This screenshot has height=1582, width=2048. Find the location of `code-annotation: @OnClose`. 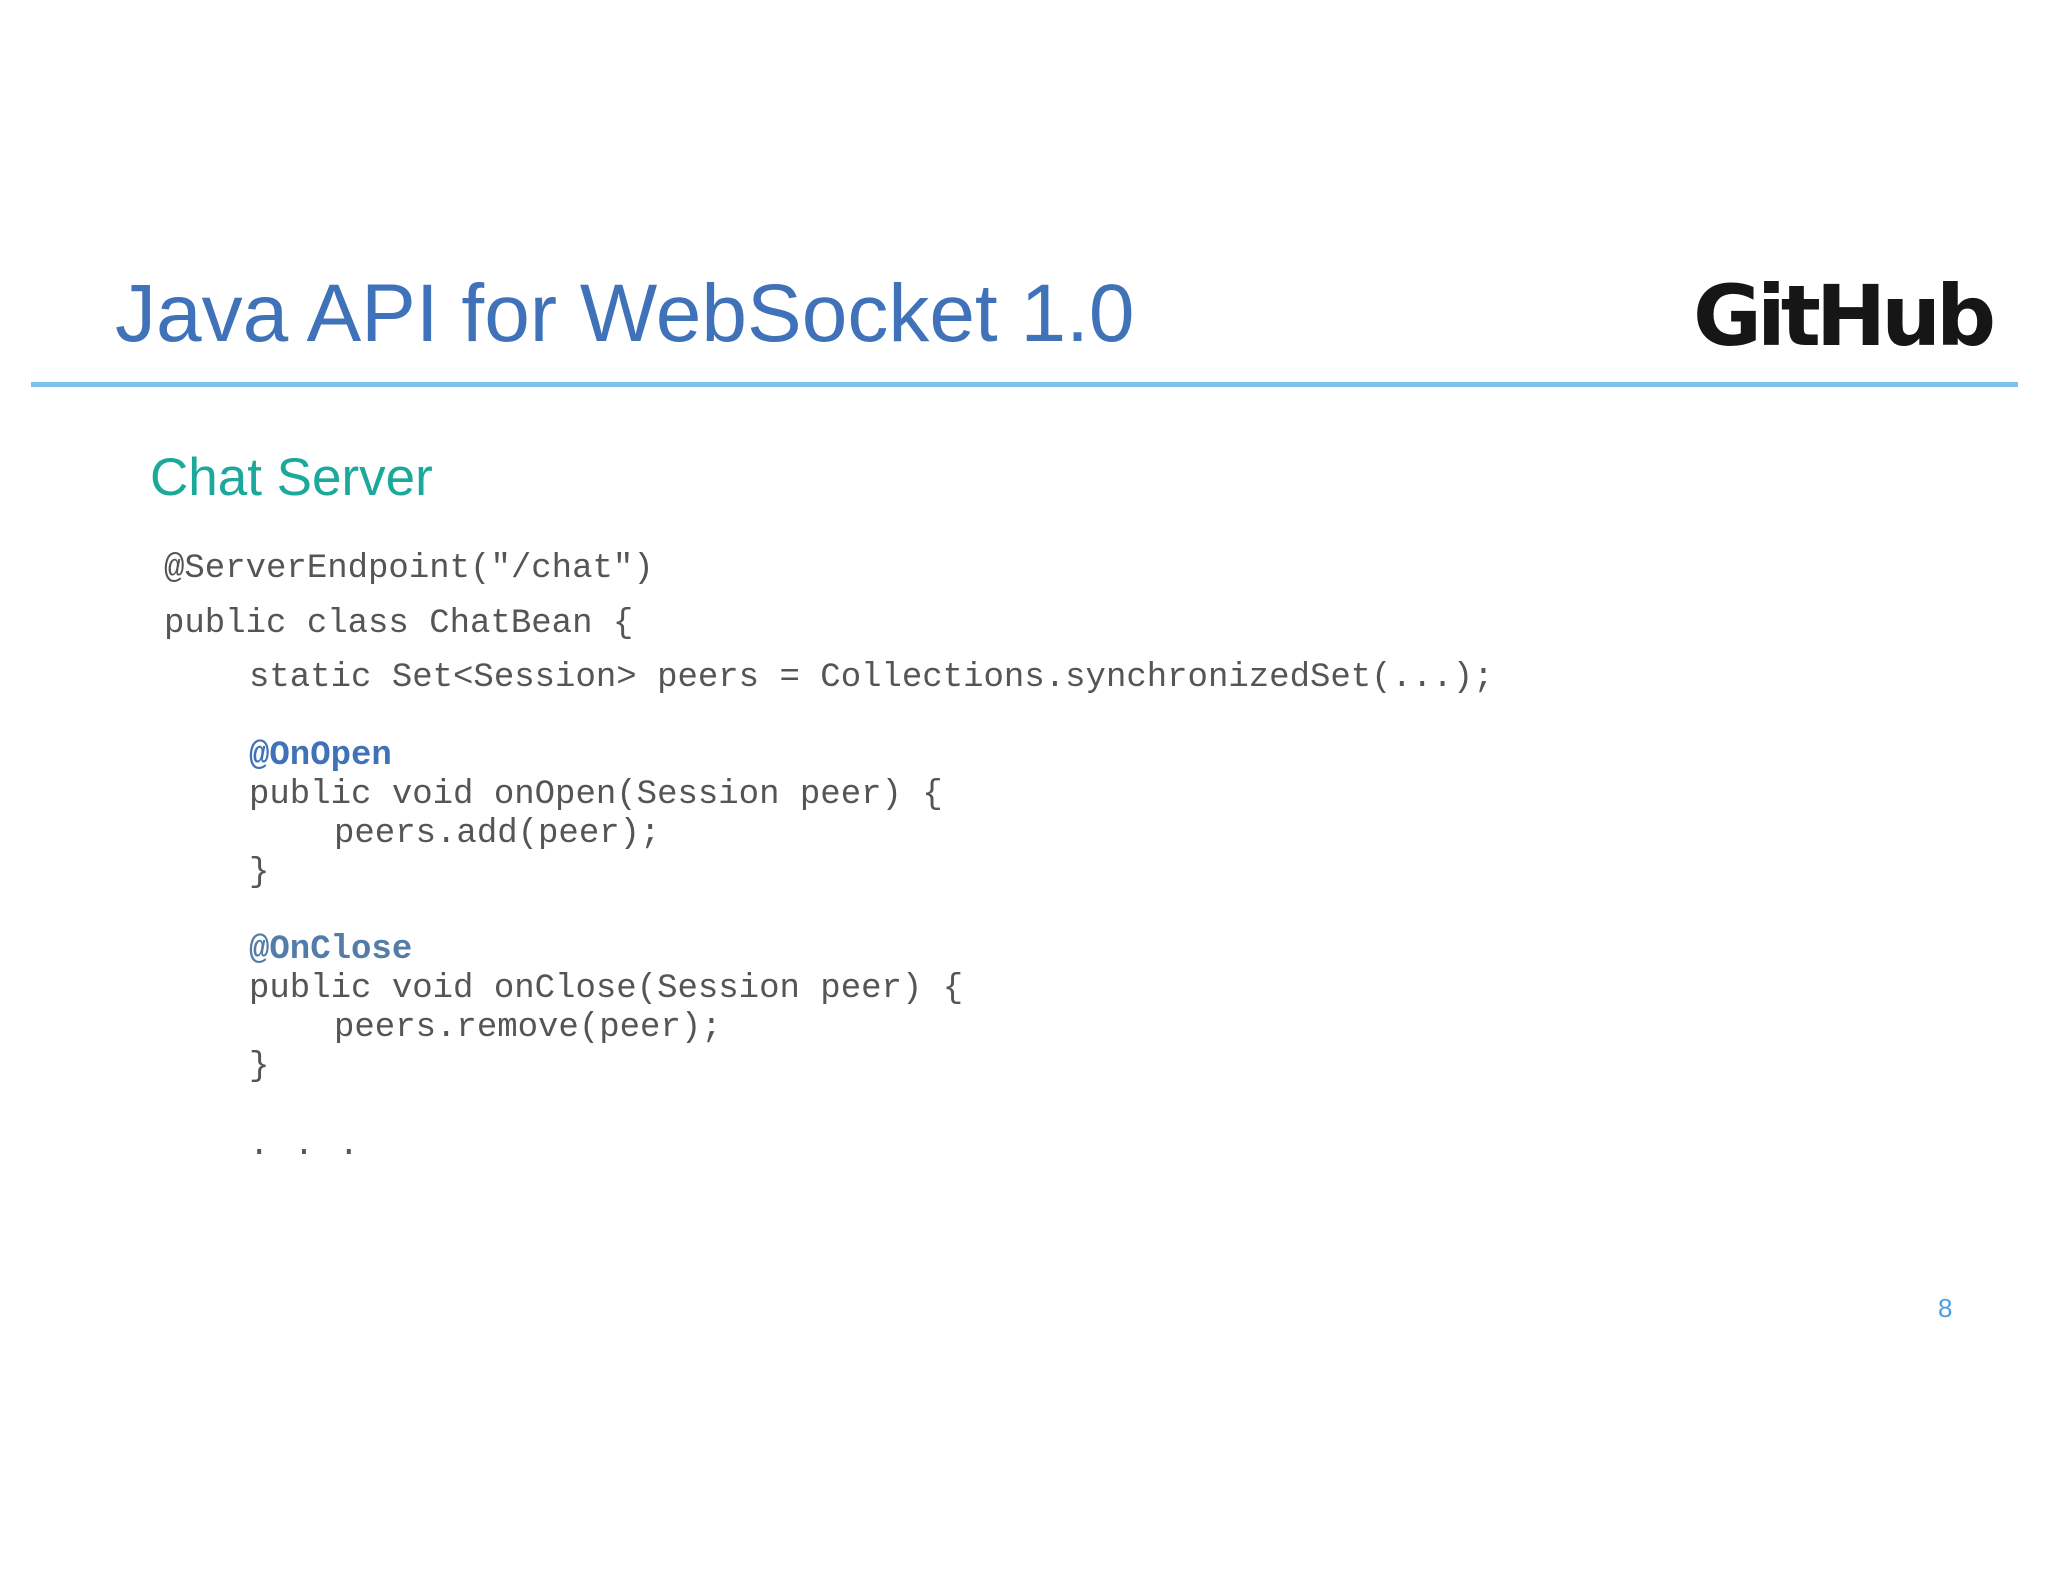

code-annotation: @OnClose is located at coordinates (331, 950).